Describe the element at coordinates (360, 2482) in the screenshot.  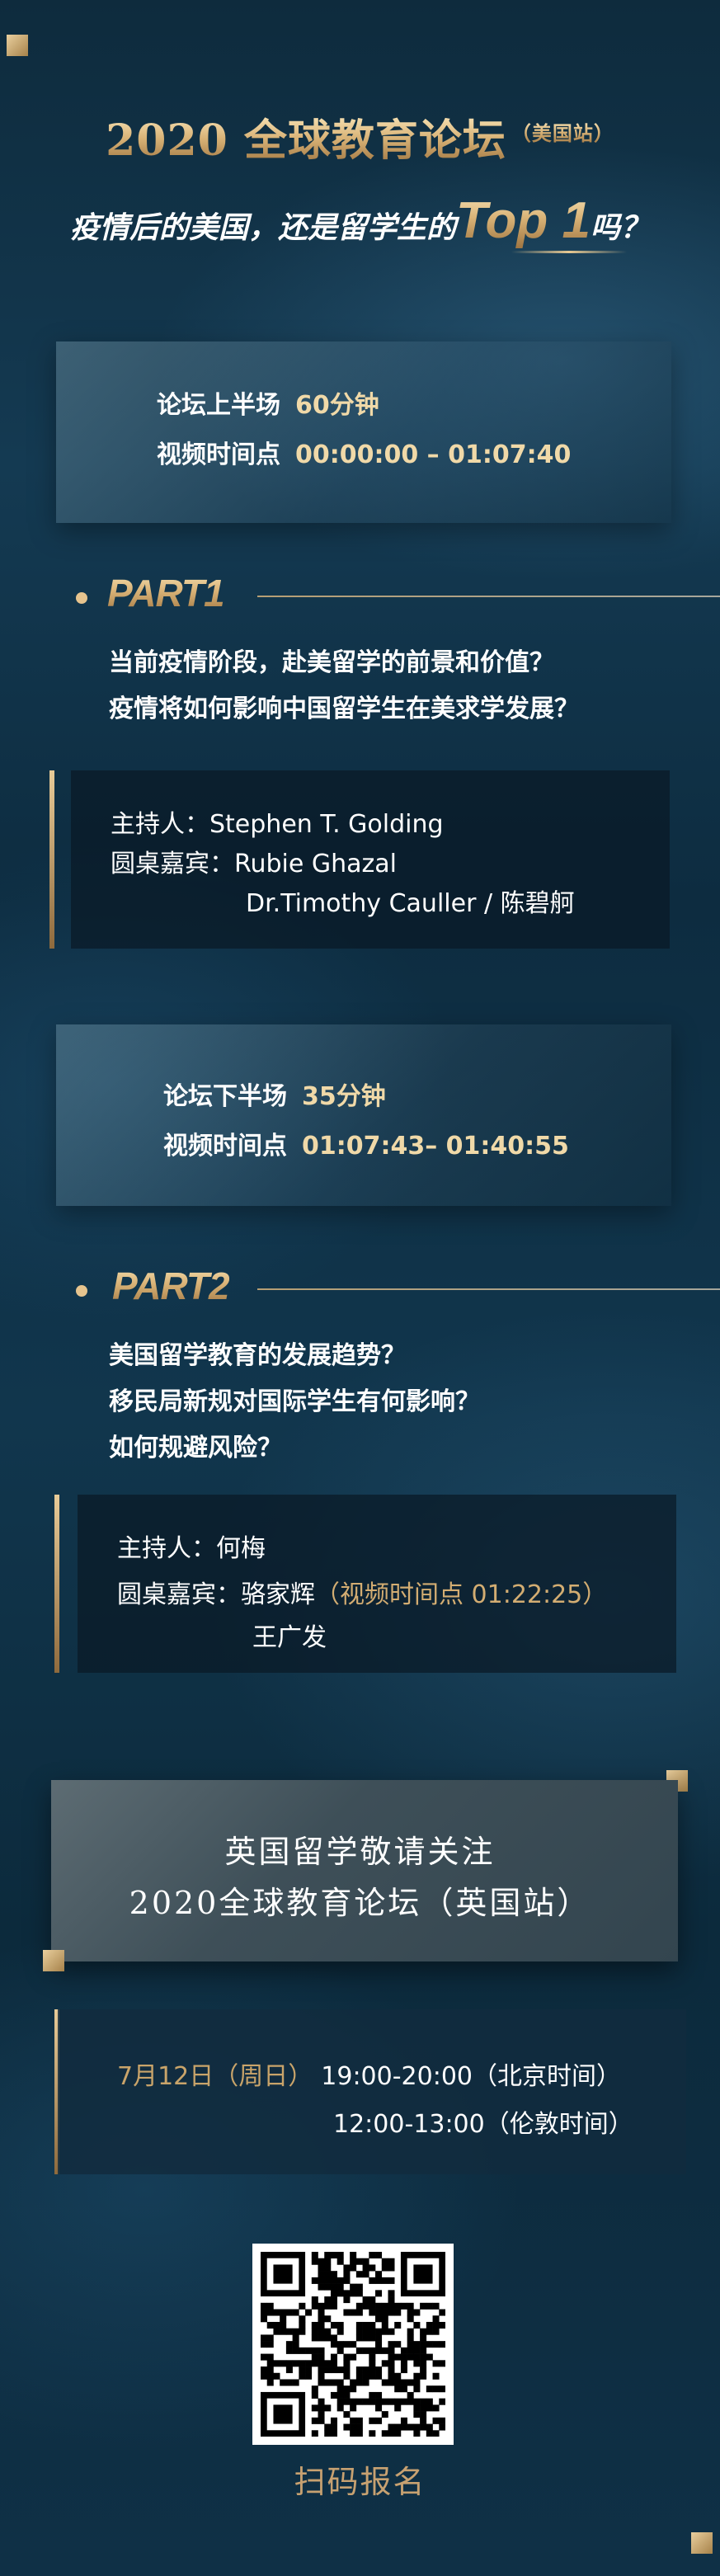
I see `scan-to-register-label: 扫码报名` at that location.